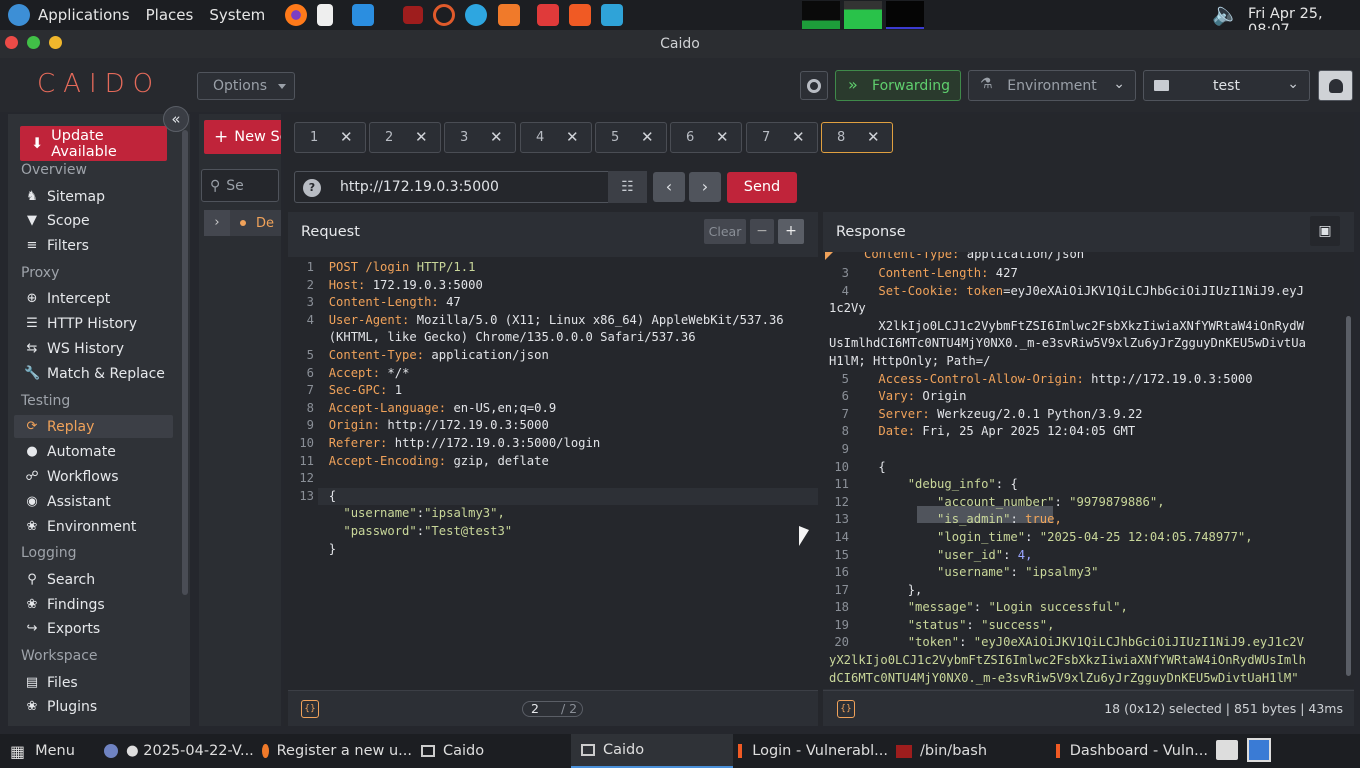  What do you see at coordinates (11, 42) in the screenshot?
I see `close-window-button` at bounding box center [11, 42].